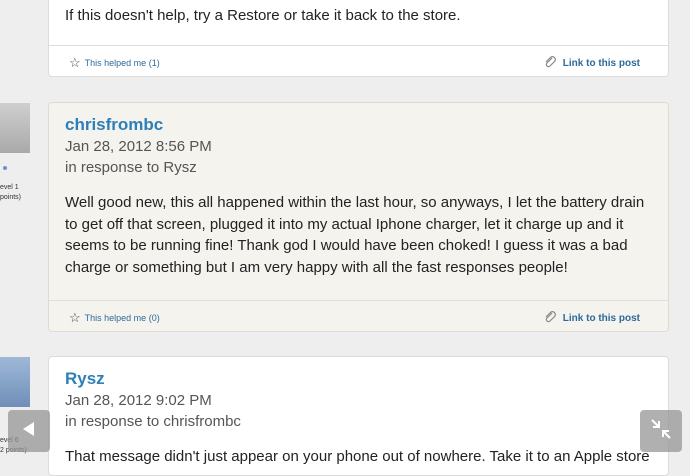 This screenshot has width=690, height=476. I want to click on helped-me-button: ☆ This helped me (0), so click(114, 318).